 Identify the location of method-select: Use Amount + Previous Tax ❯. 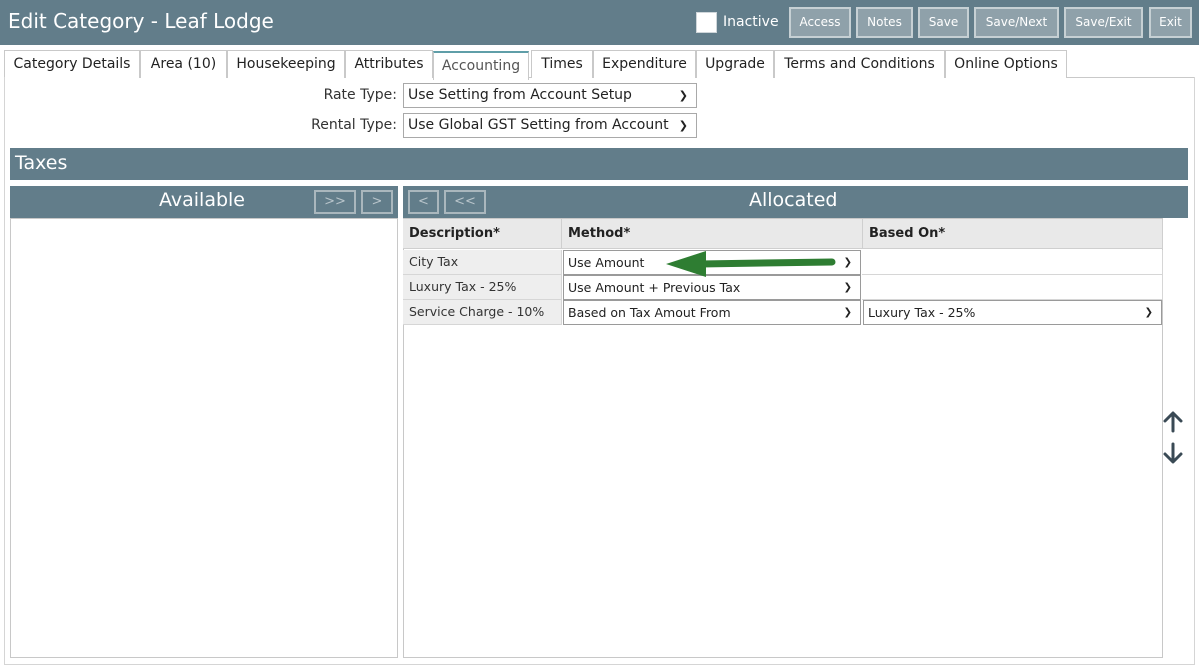
(712, 287).